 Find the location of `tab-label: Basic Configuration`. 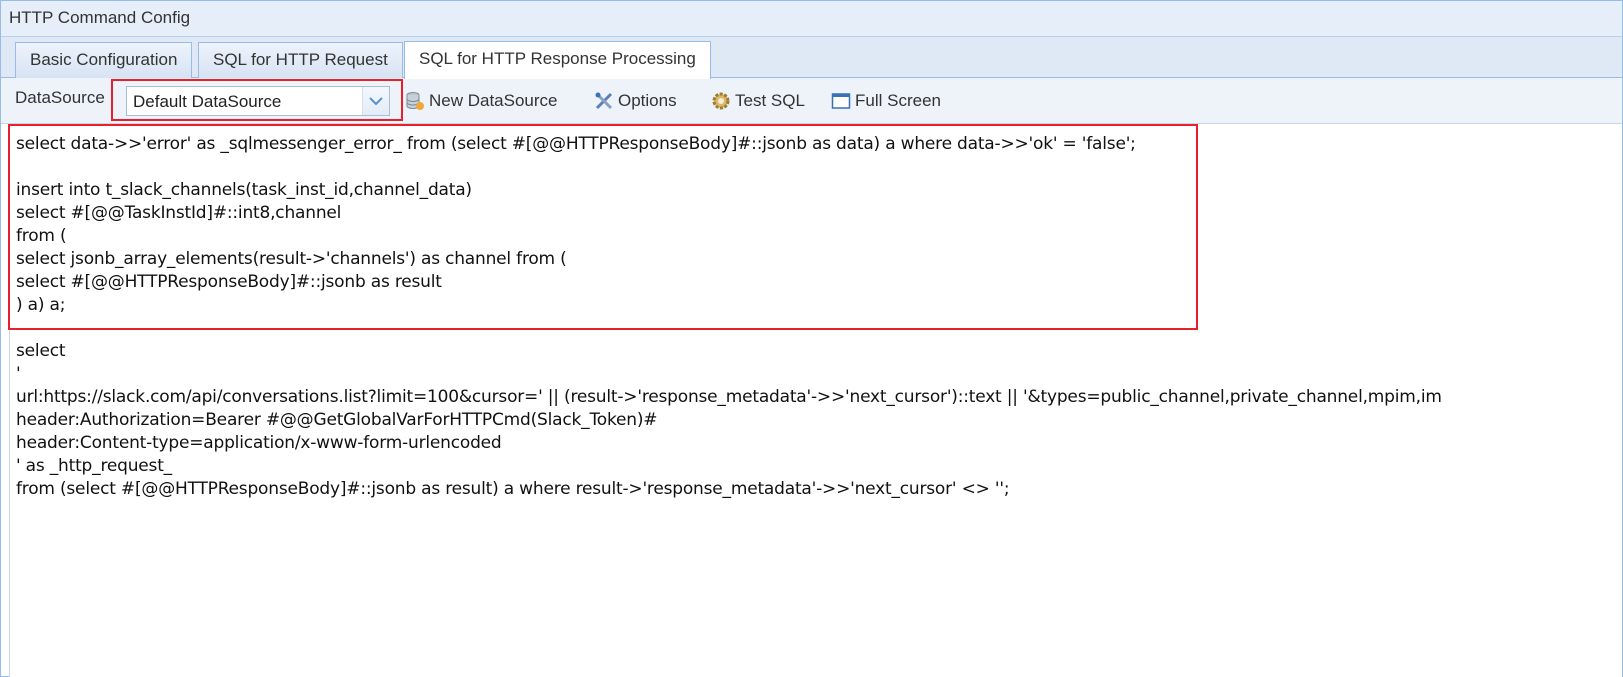

tab-label: Basic Configuration is located at coordinates (104, 59).